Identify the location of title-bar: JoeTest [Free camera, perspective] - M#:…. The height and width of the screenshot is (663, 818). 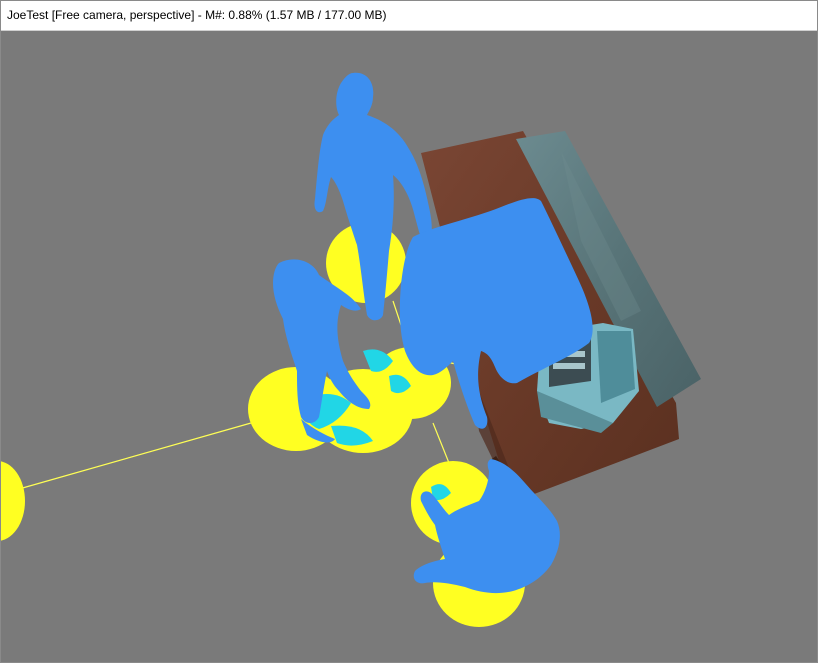
(409, 16).